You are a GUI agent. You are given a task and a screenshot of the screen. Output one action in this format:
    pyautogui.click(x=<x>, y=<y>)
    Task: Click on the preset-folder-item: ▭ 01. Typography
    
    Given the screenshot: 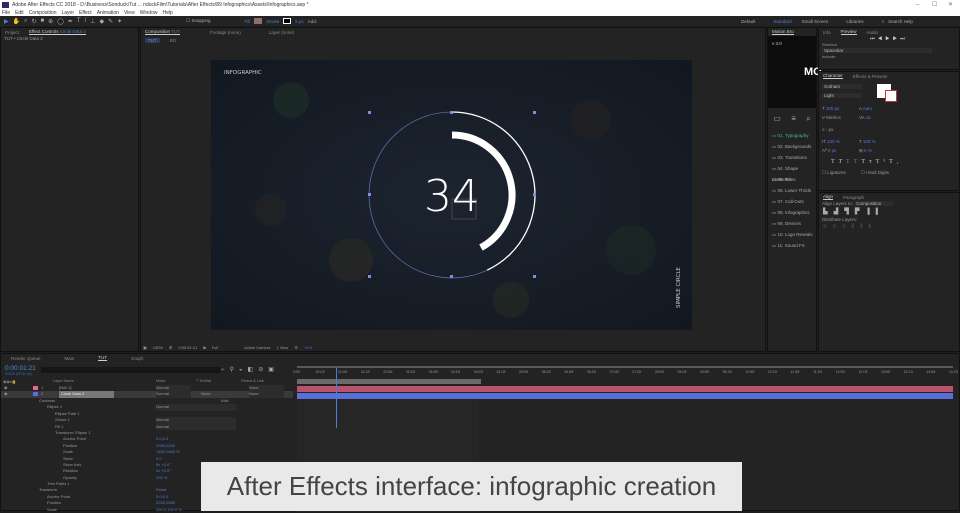 What is the action you would take?
    pyautogui.click(x=792, y=135)
    